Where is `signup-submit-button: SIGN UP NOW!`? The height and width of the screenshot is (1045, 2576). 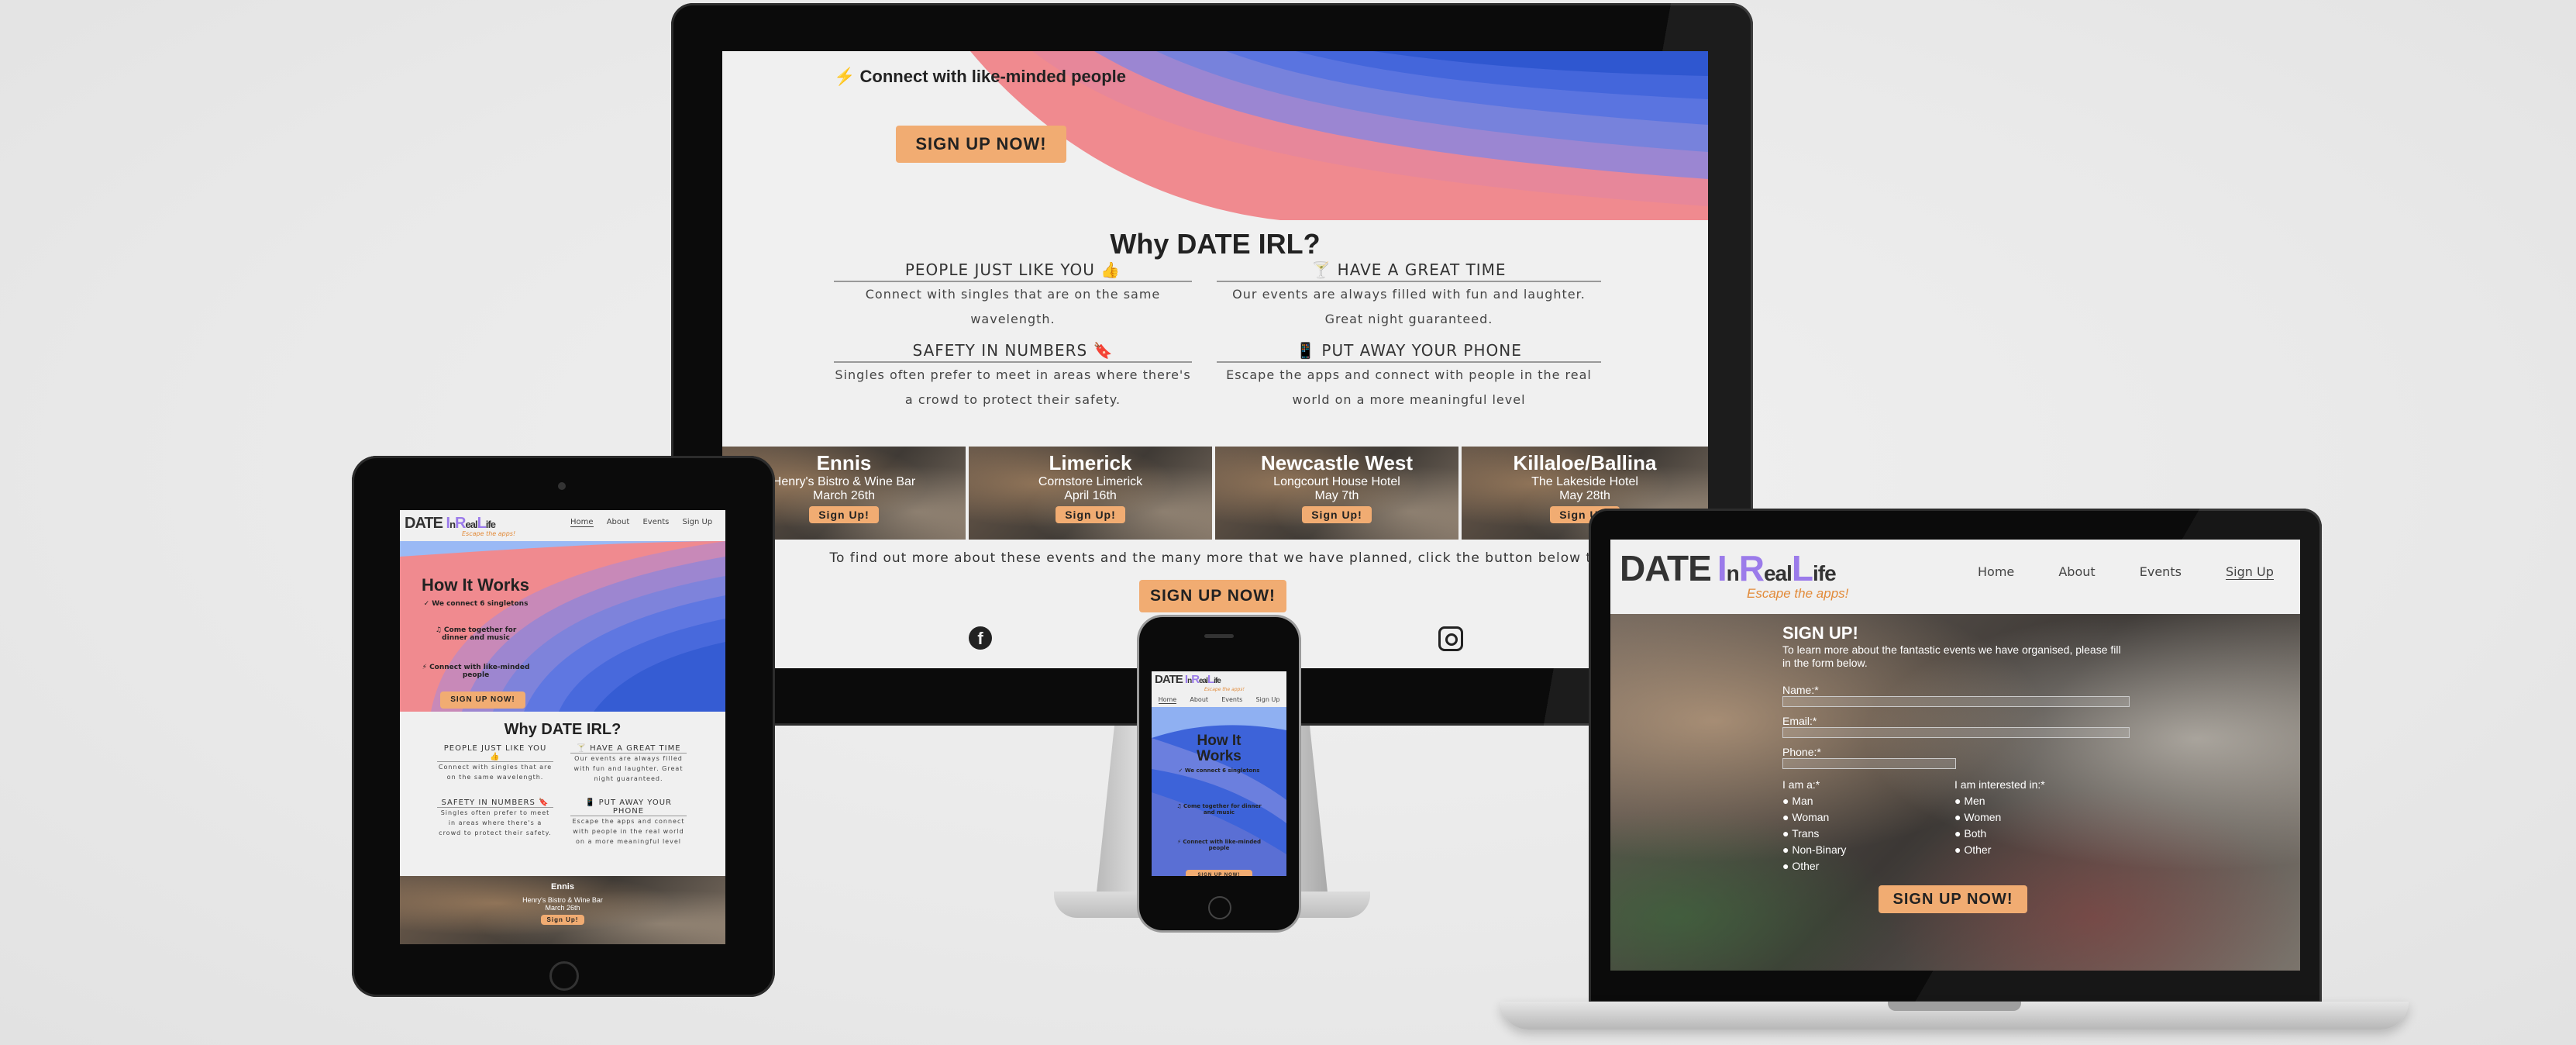
signup-submit-button: SIGN UP NOW! is located at coordinates (1953, 899).